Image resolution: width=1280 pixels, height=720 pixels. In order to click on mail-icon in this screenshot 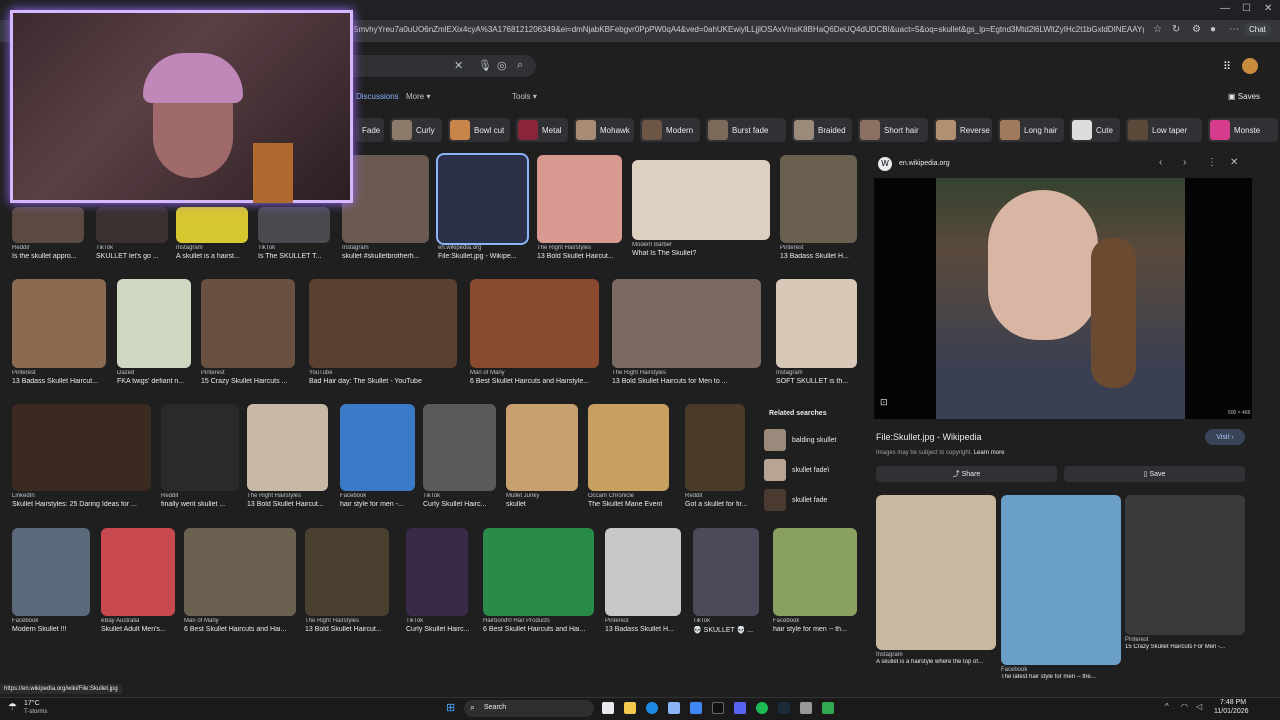, I will do `click(696, 708)`.